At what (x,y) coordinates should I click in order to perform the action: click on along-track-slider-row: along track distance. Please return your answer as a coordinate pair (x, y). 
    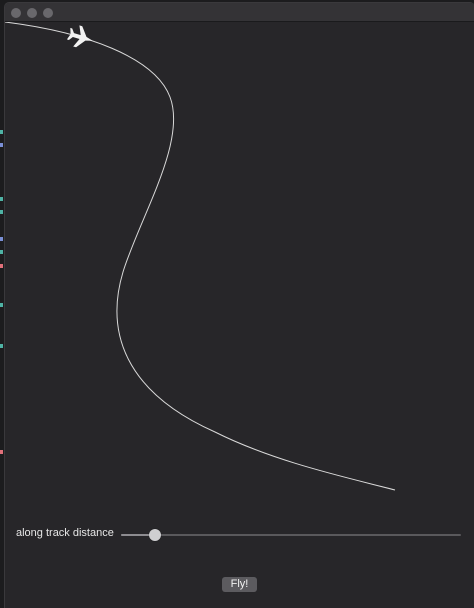
    Looking at the image, I should click on (239, 535).